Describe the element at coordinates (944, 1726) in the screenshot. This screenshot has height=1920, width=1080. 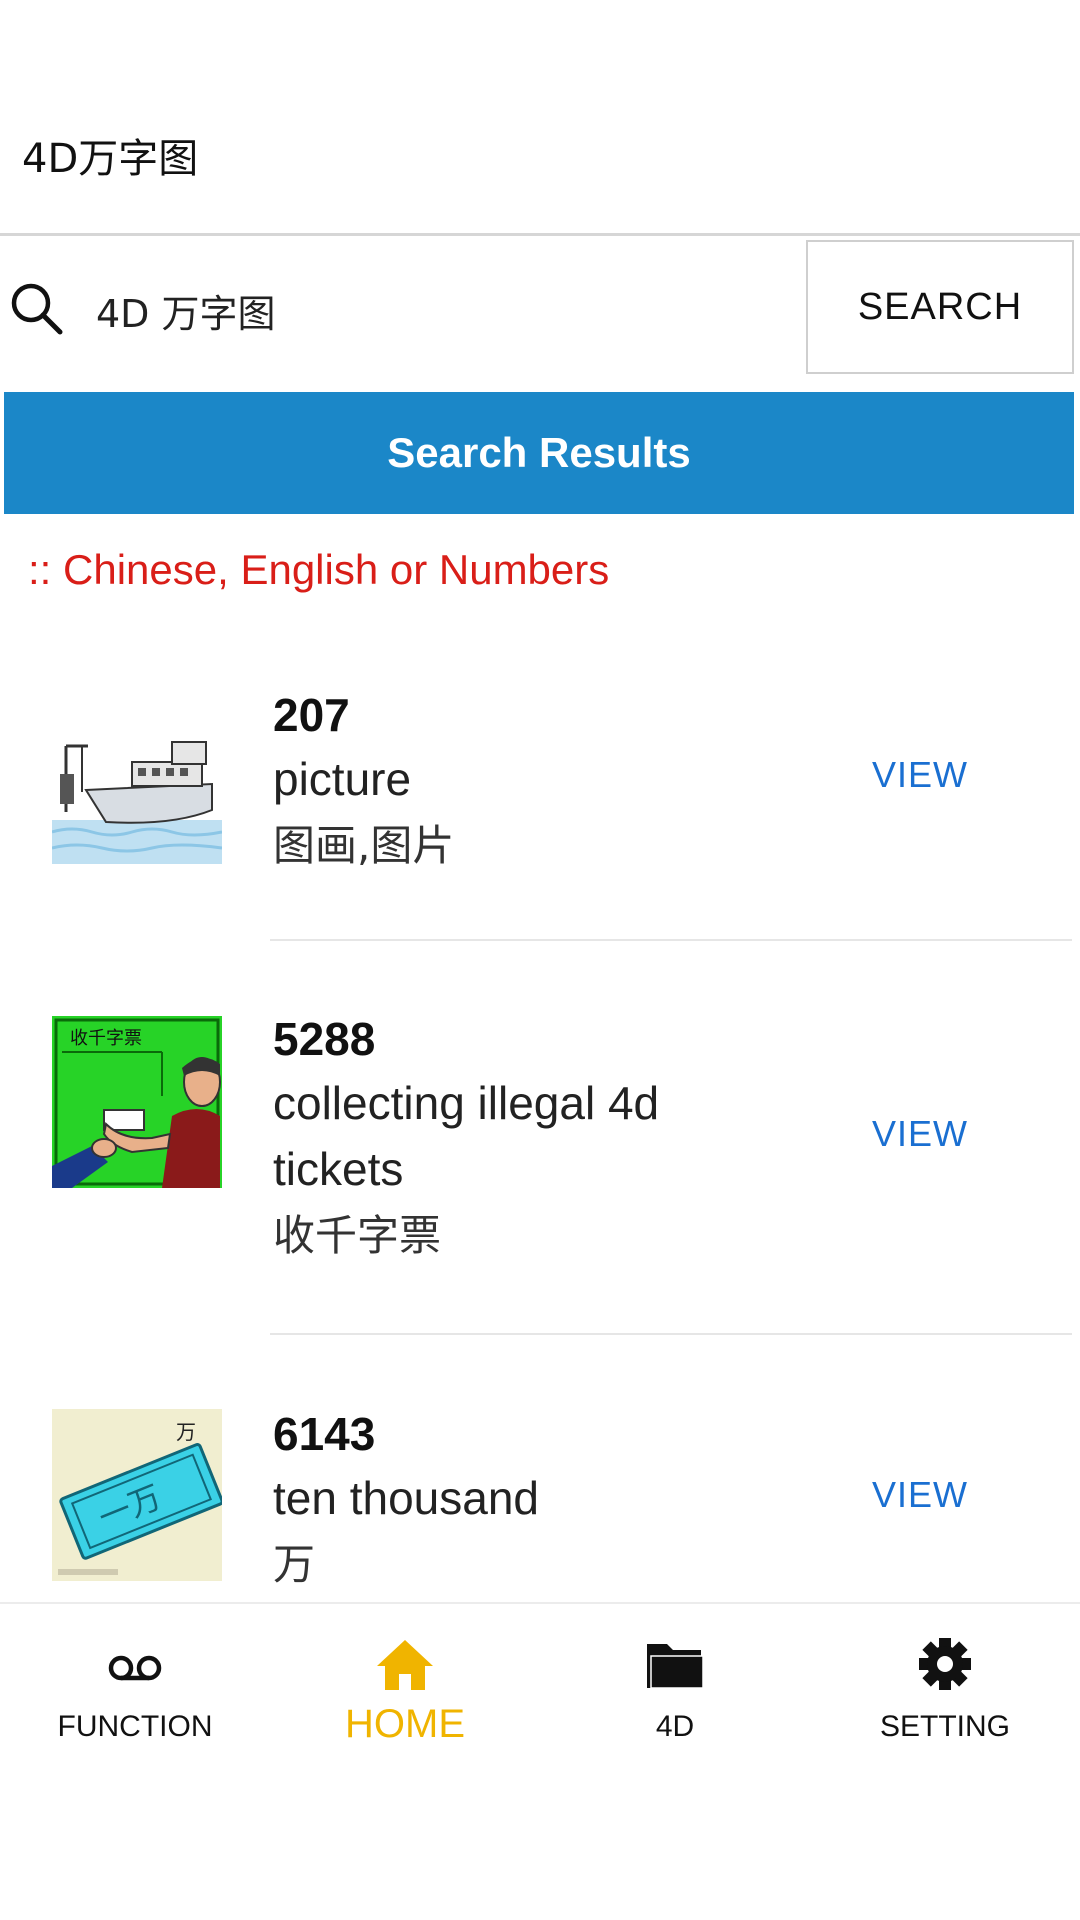
I see `nav-label-setting: SETTING` at that location.